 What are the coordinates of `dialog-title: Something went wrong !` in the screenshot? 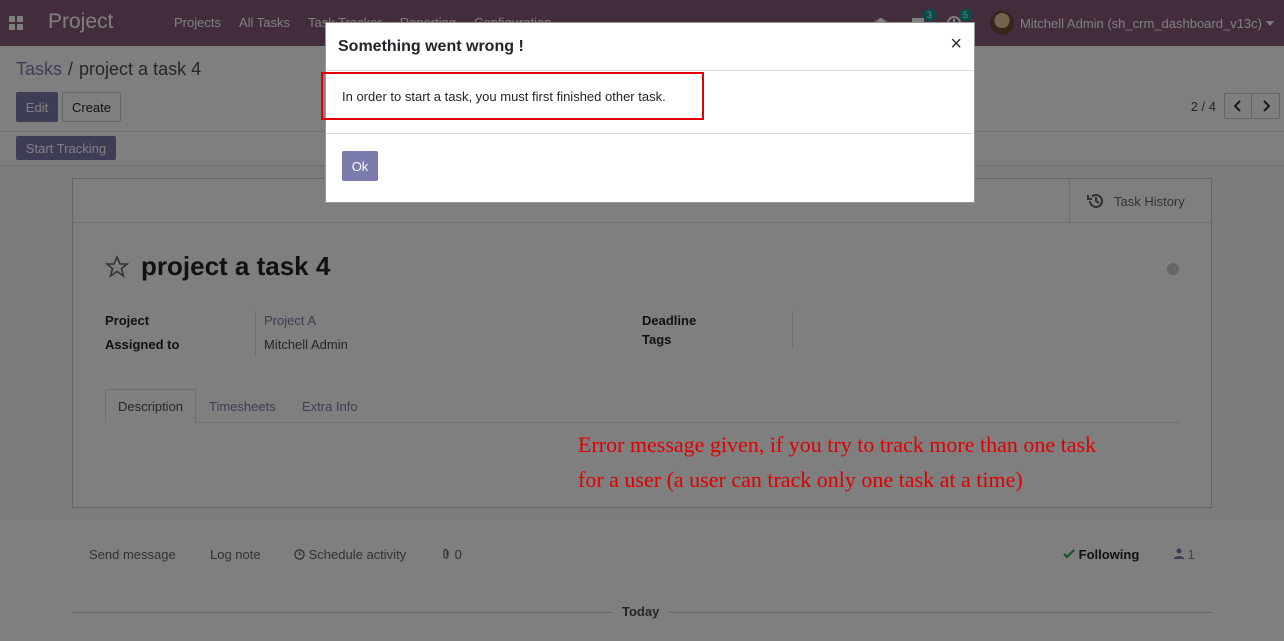 It's located at (431, 46).